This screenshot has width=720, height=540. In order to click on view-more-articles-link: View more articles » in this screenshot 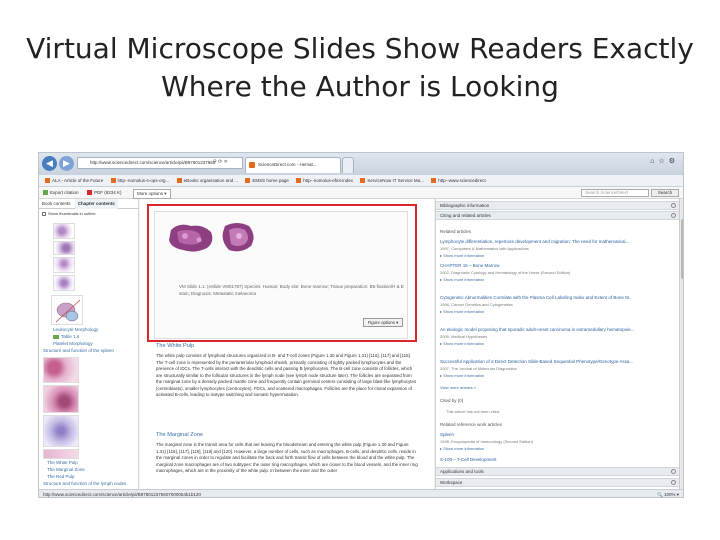, I will do `click(458, 387)`.